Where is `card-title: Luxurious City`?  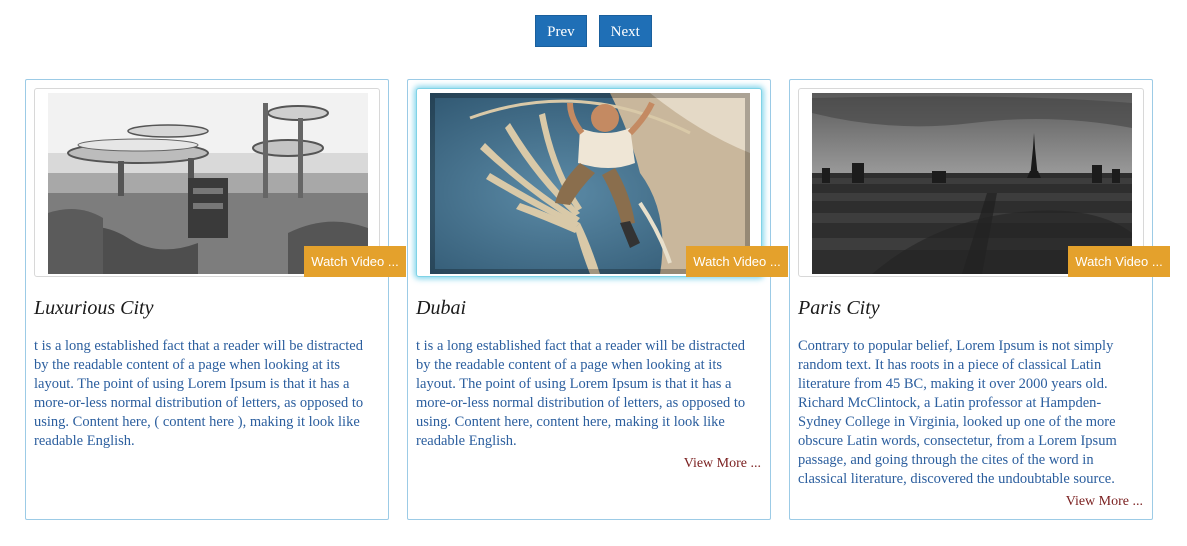 card-title: Luxurious City is located at coordinates (94, 308).